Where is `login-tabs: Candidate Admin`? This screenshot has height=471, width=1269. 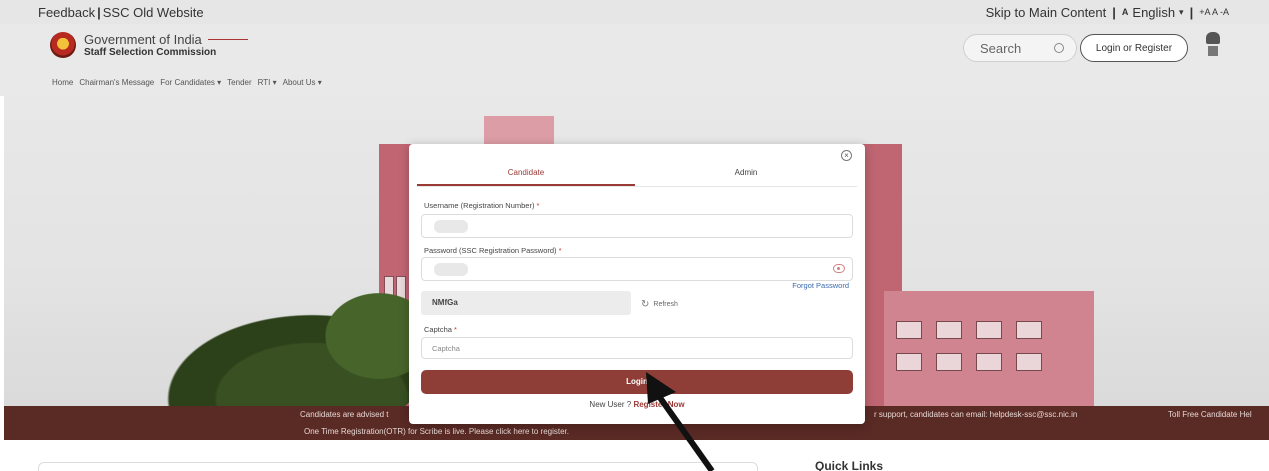
login-tabs: Candidate Admin is located at coordinates (637, 176).